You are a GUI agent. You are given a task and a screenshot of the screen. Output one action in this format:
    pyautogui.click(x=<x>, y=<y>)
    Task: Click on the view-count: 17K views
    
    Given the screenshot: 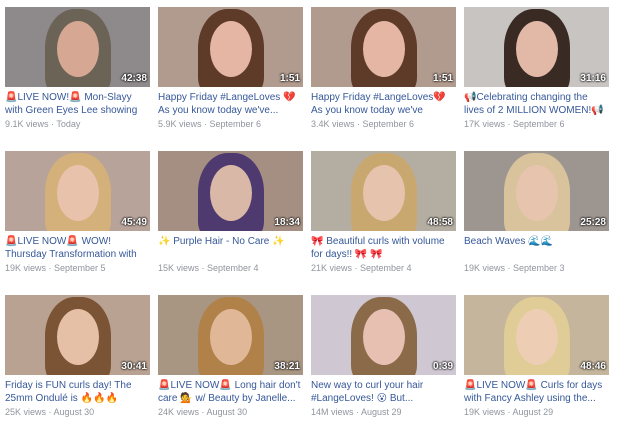 What is the action you would take?
    pyautogui.click(x=485, y=124)
    